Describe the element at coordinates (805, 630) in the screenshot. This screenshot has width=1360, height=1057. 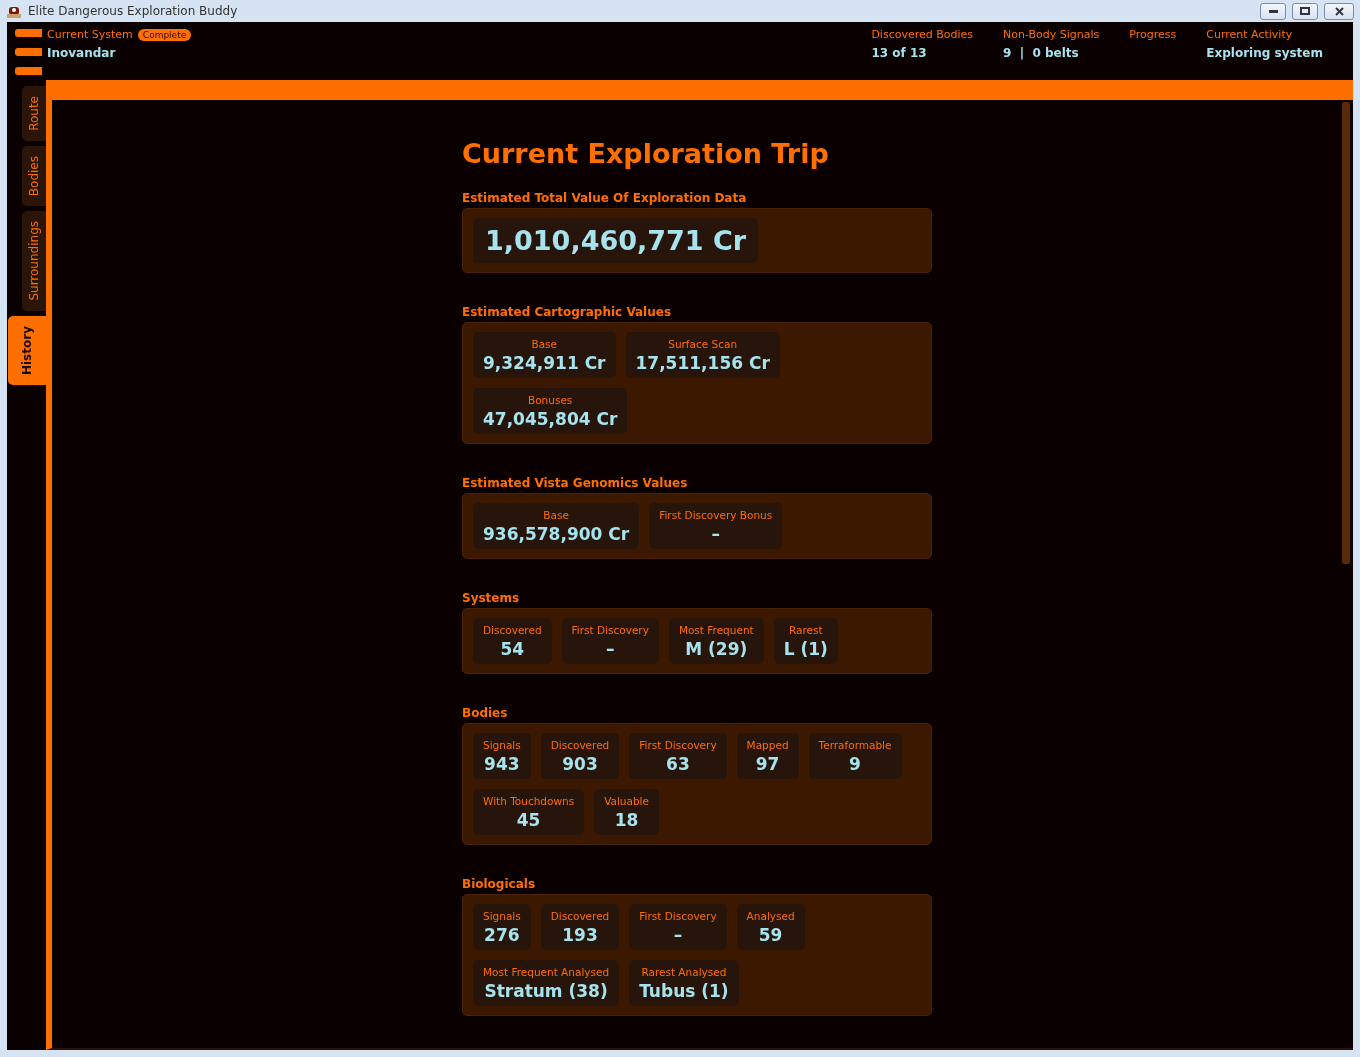
I see `stat-label: Rarest` at that location.